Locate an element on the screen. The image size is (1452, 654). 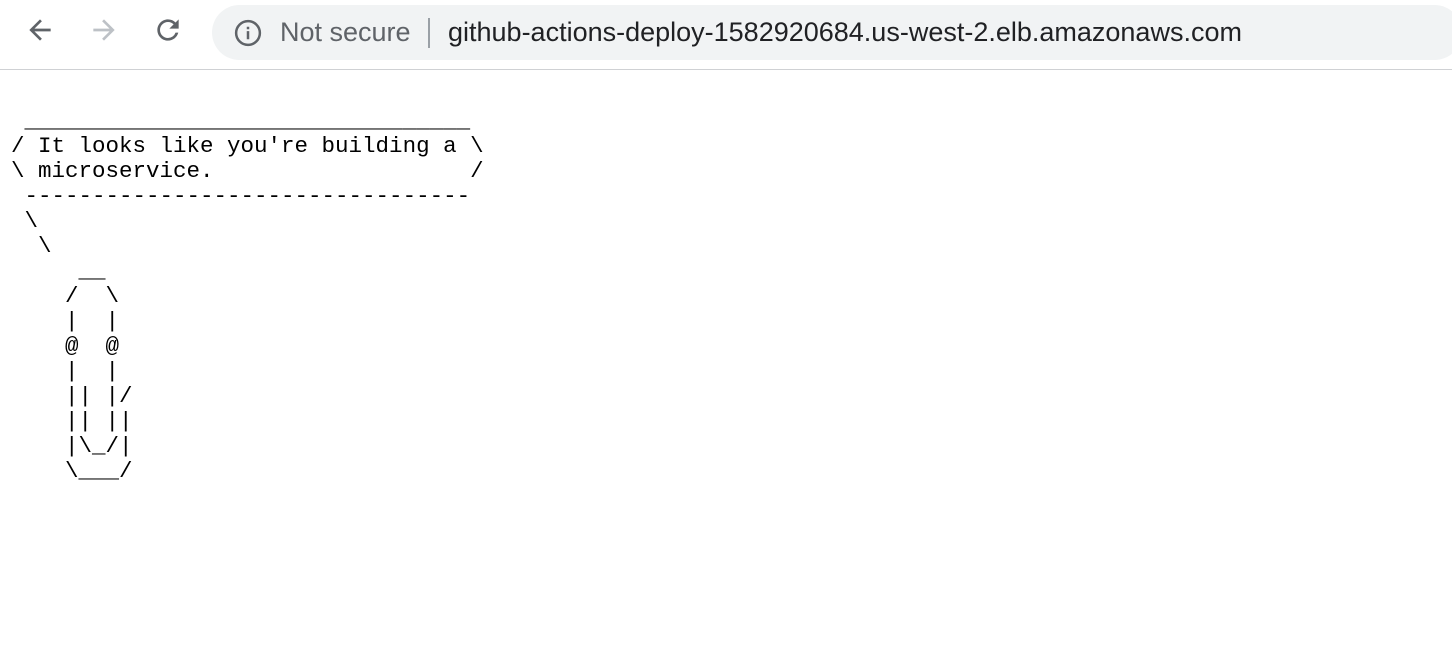
back-button is located at coordinates (40, 30).